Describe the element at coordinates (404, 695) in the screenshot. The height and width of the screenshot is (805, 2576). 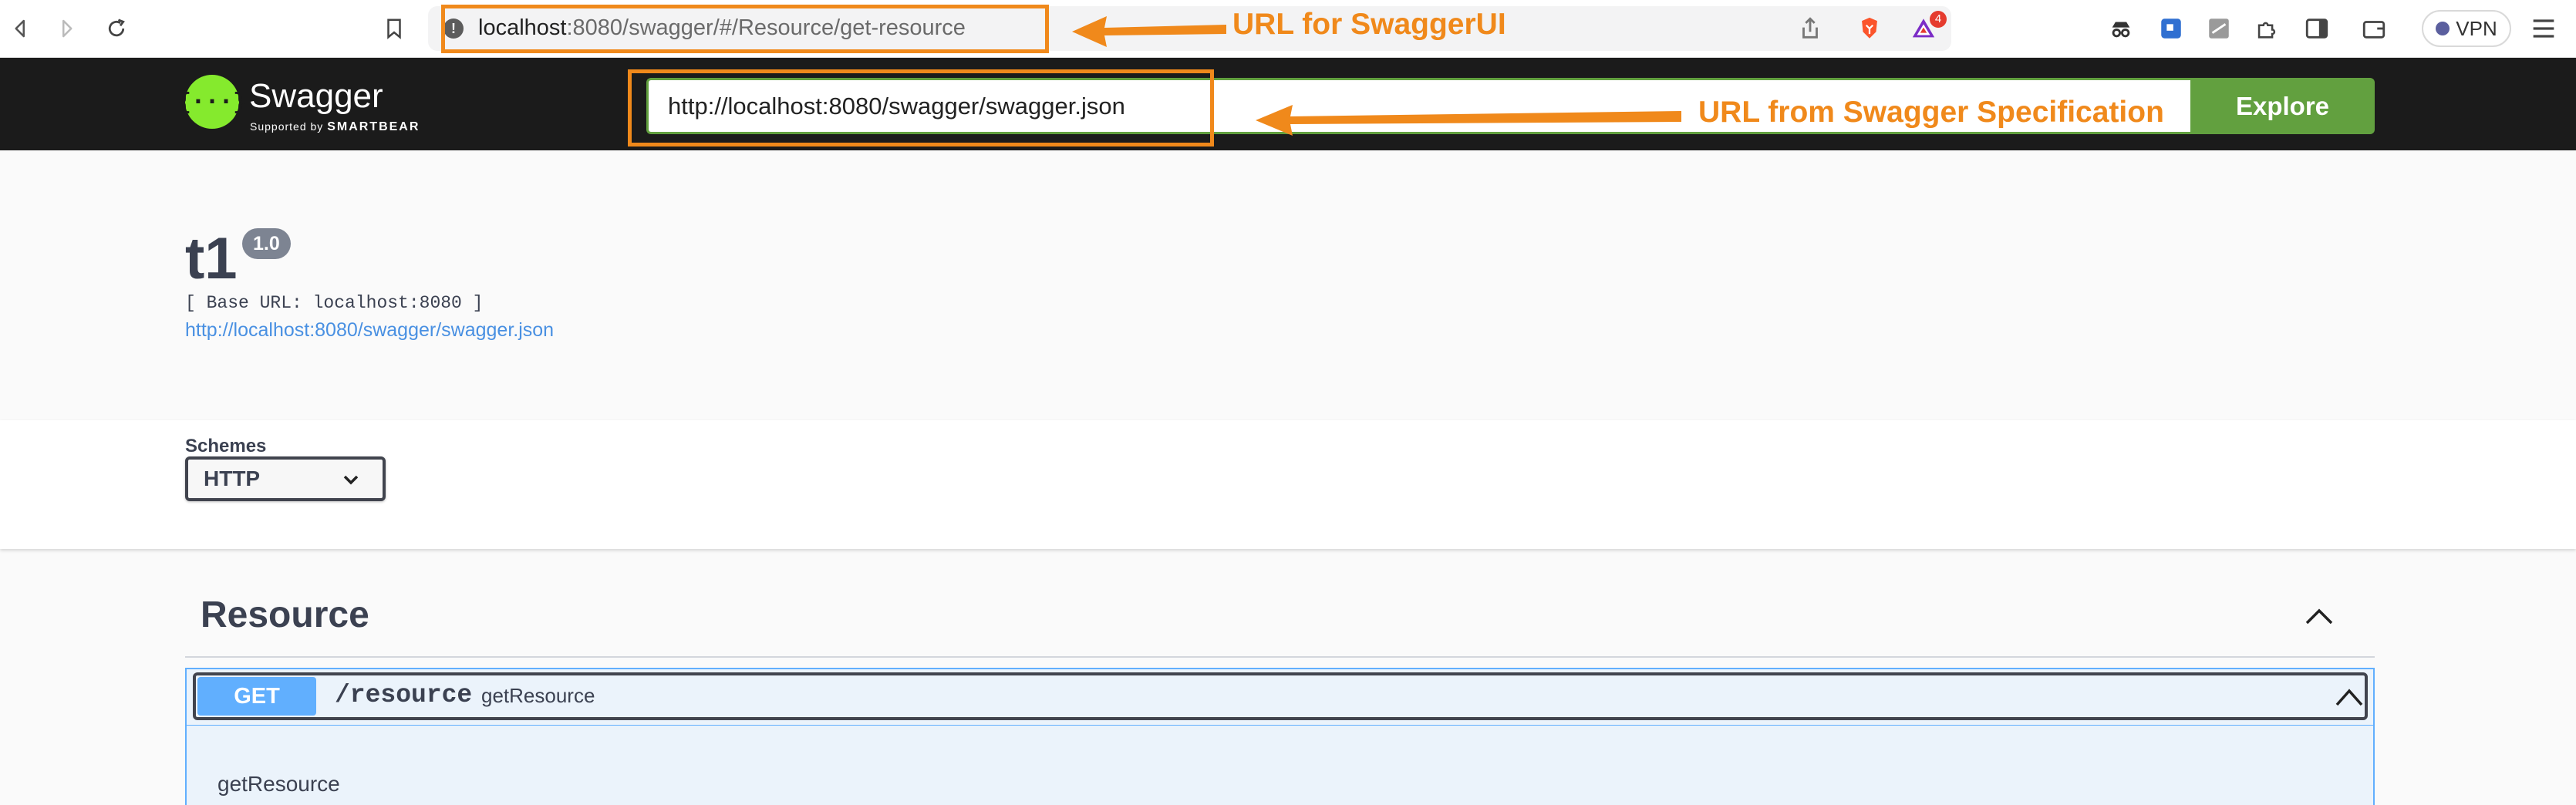
I see `operation-path: /resource` at that location.